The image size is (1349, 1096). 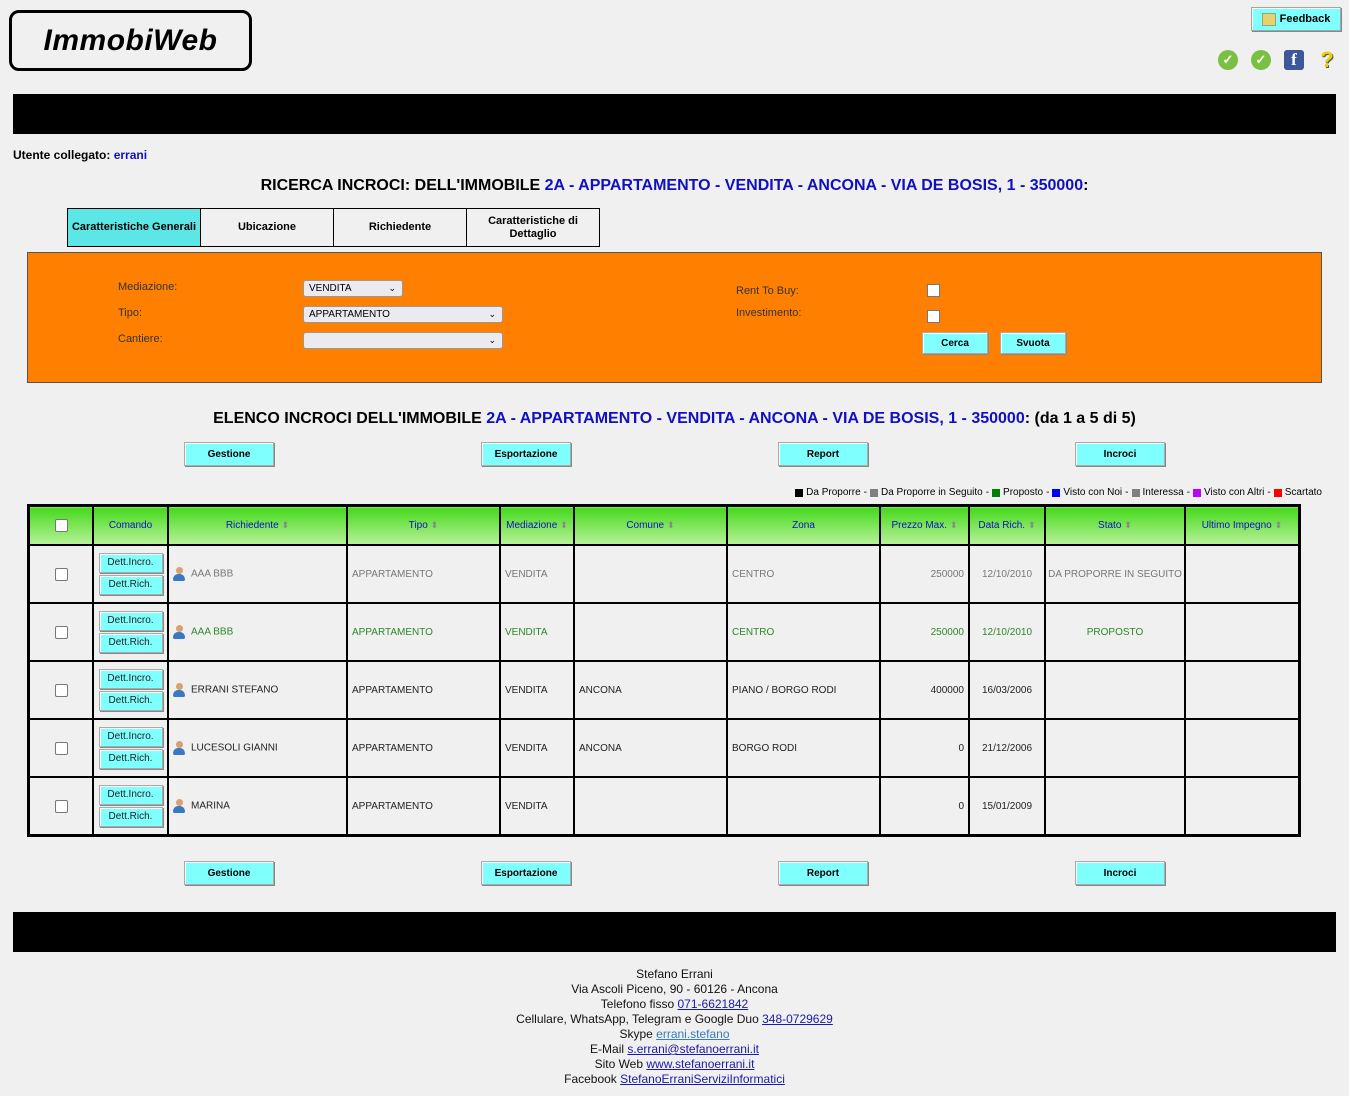 What do you see at coordinates (693, 1049) in the screenshot?
I see `email-link: s.errani@stefanoerrani.it` at bounding box center [693, 1049].